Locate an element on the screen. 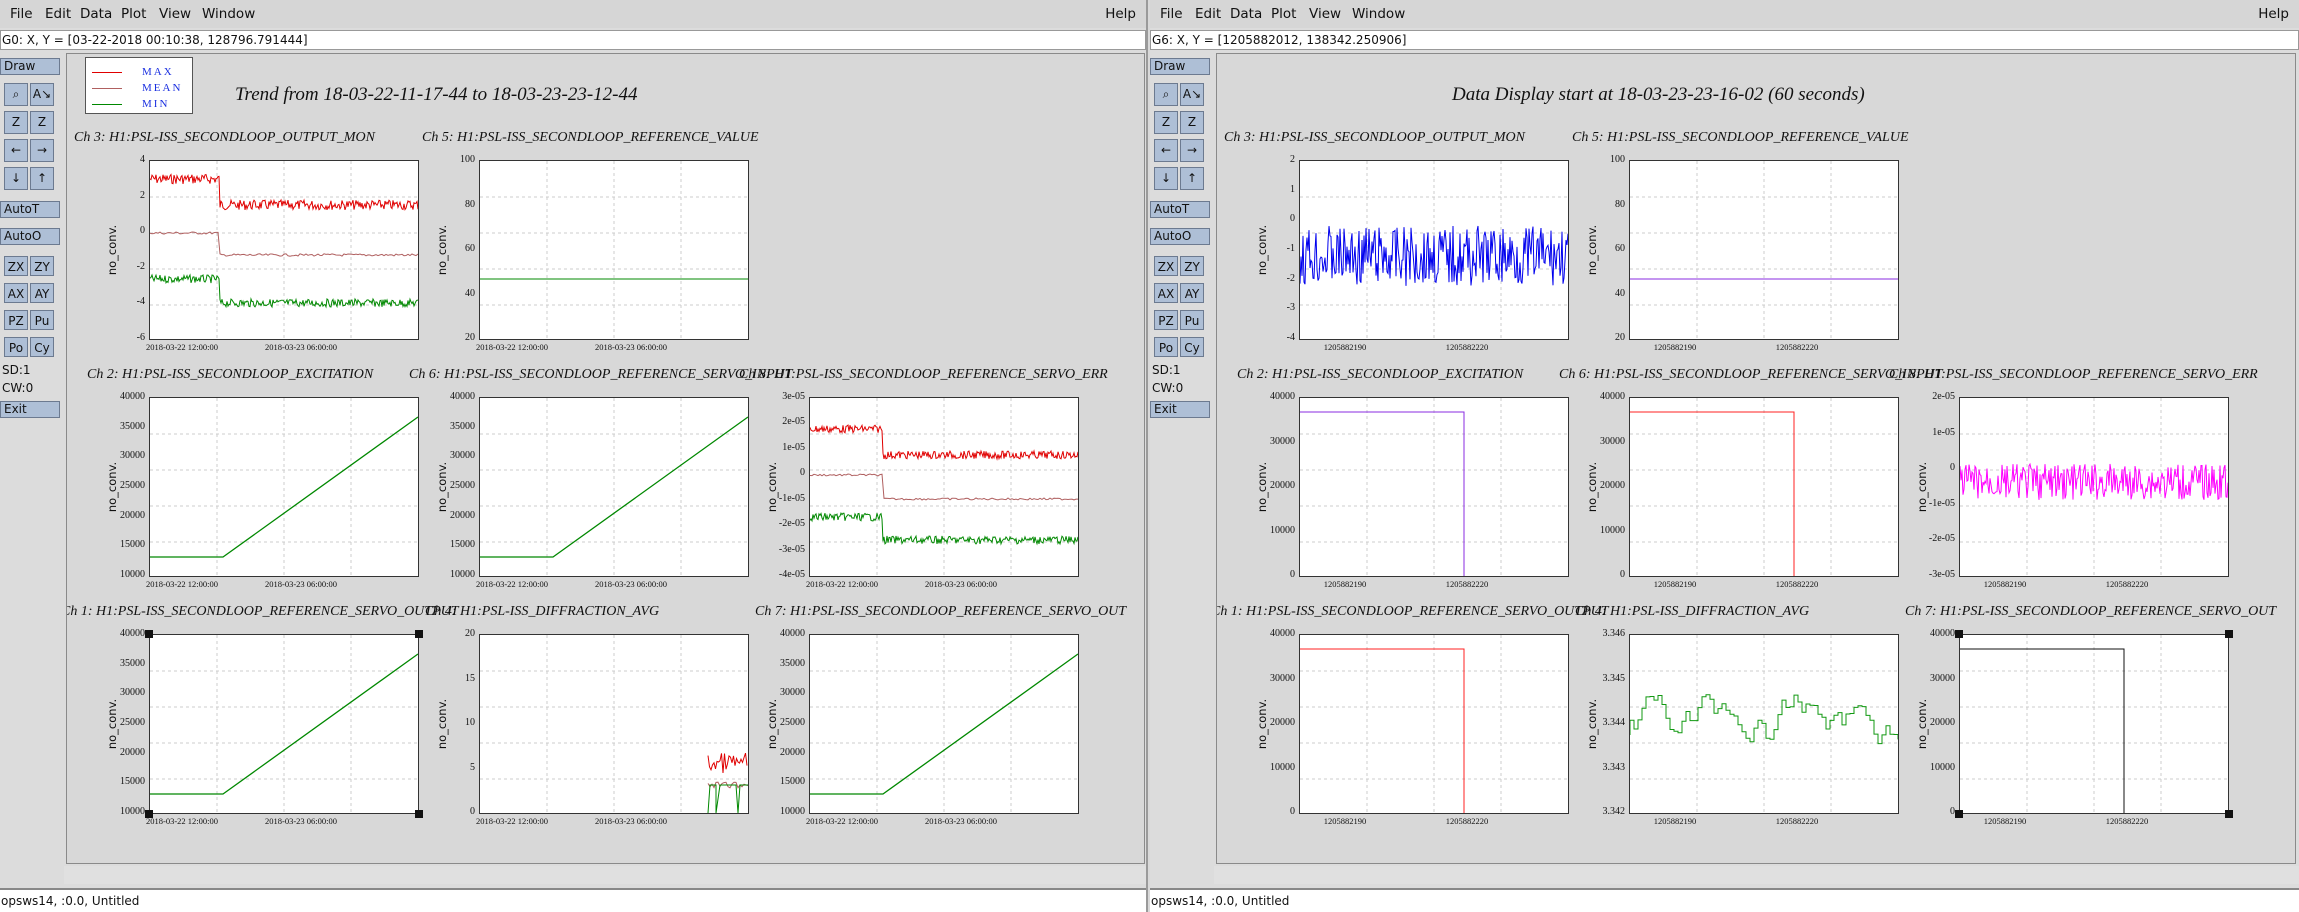  y-tick-label: 30000 is located at coordinates (1612, 441).